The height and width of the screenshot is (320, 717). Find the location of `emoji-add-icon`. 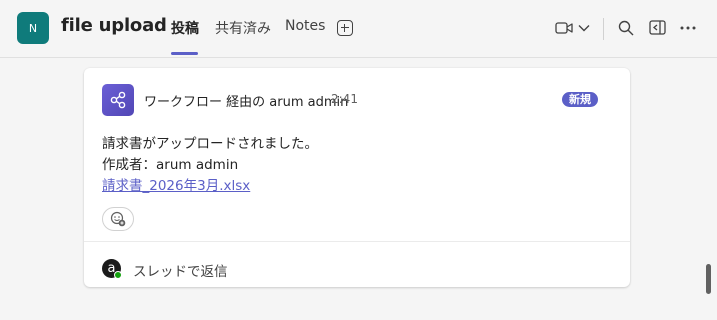

emoji-add-icon is located at coordinates (118, 219).